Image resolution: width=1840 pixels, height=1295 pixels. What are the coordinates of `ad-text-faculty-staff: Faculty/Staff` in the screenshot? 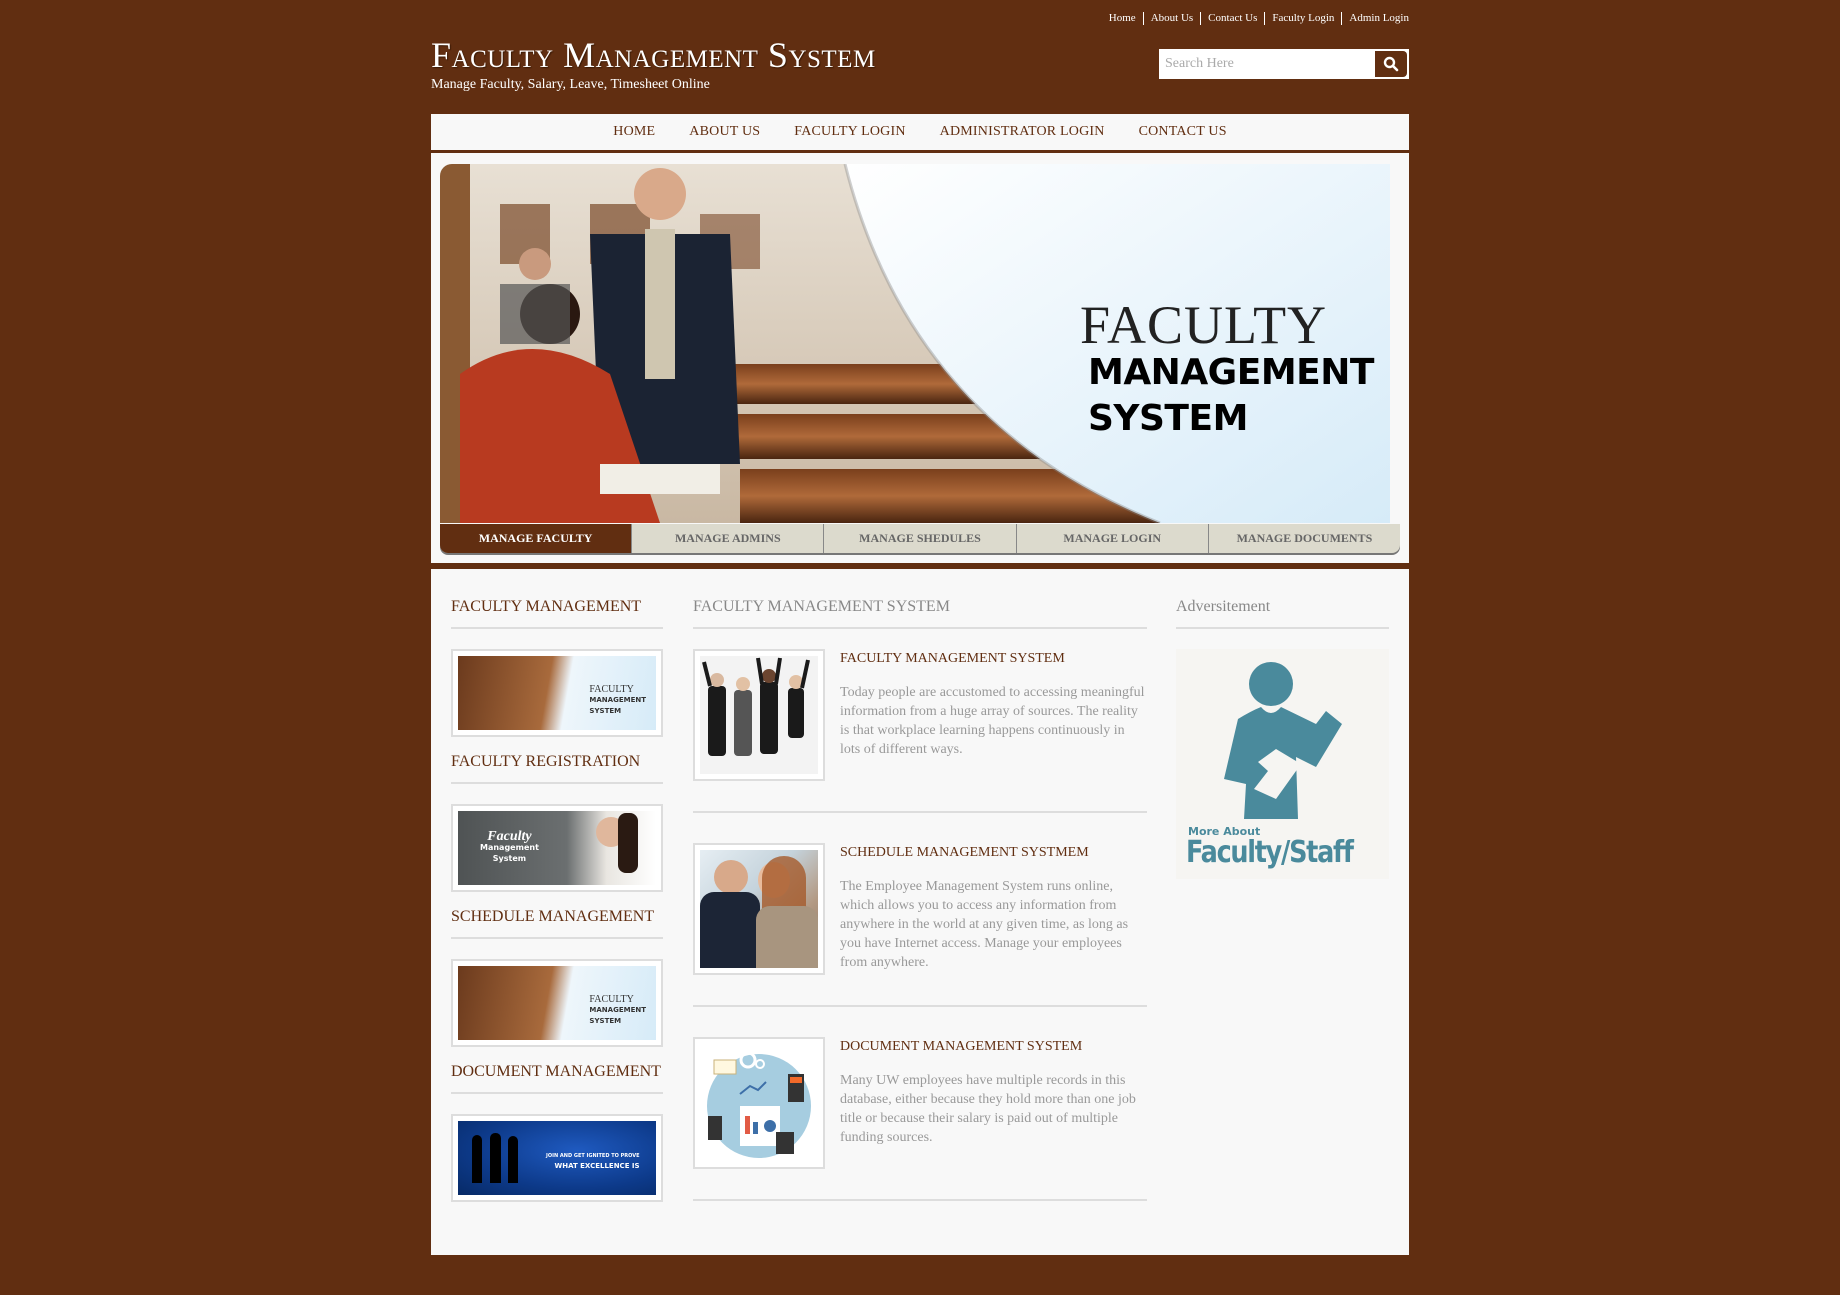 It's located at (1270, 852).